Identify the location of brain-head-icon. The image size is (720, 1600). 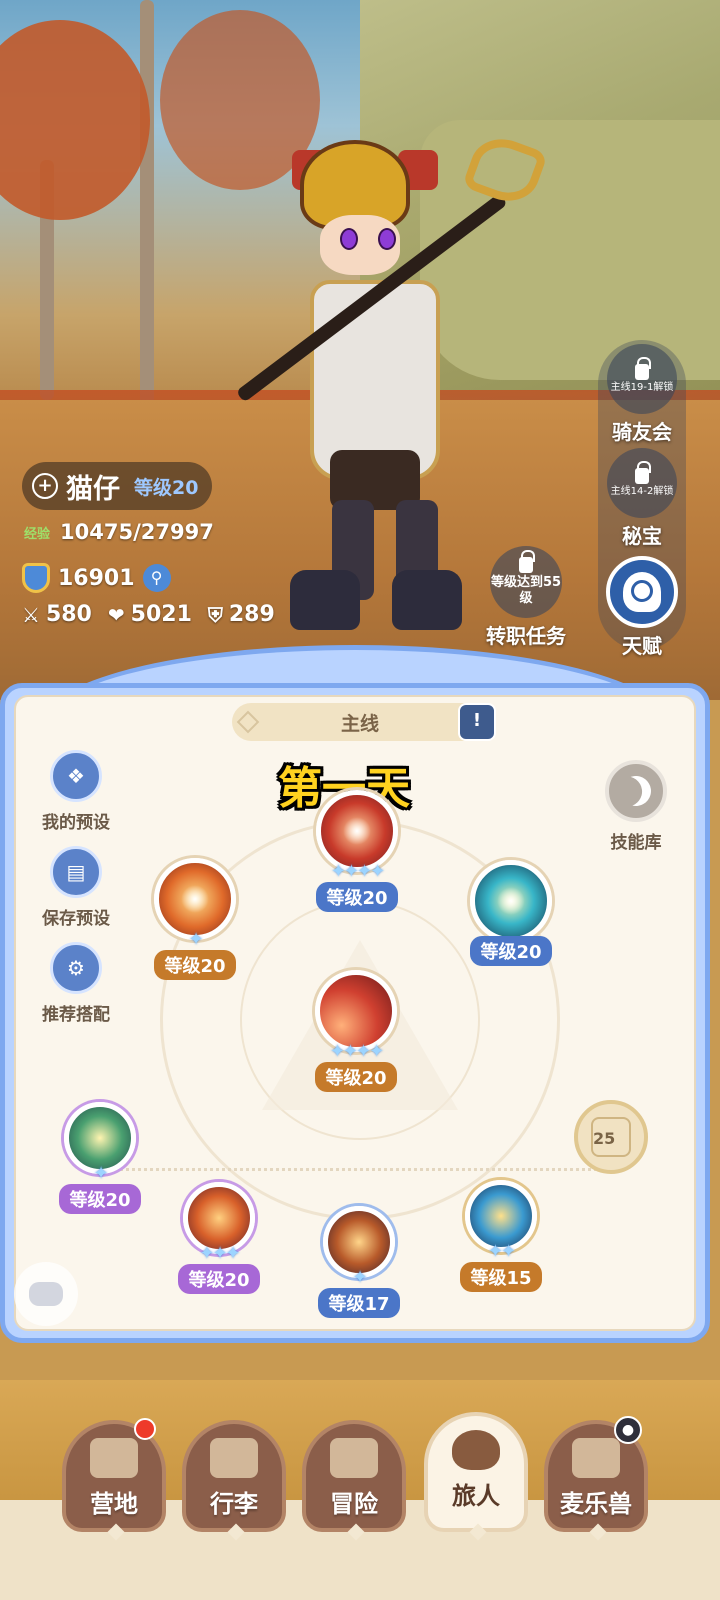
(642, 592).